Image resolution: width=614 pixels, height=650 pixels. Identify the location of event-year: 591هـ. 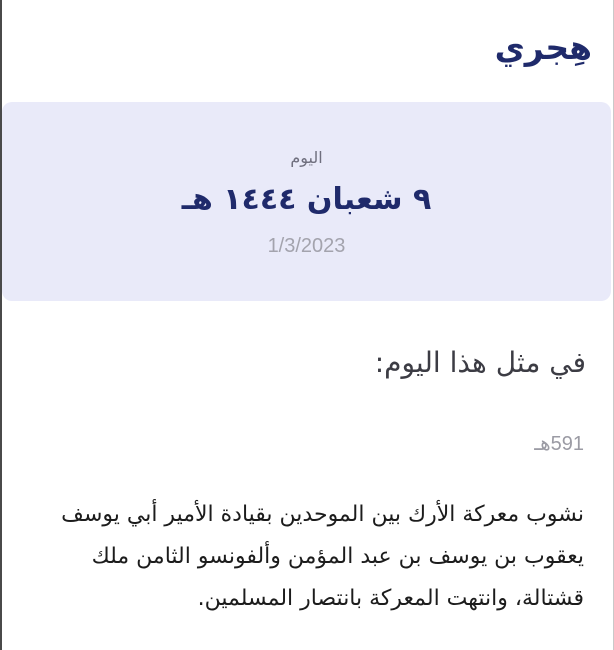
(559, 444).